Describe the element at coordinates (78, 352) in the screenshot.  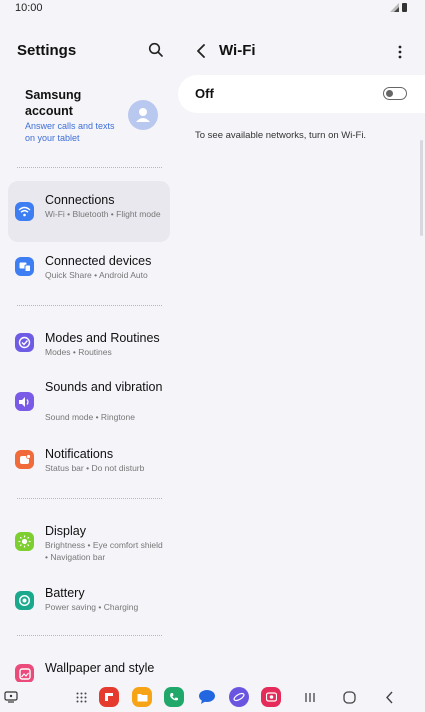
I see `sidebar-item-desc: Modes • Routines` at that location.